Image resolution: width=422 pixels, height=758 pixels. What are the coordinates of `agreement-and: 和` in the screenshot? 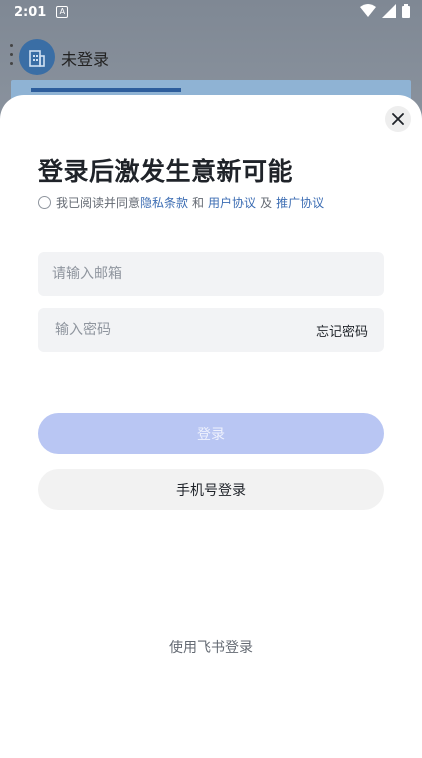 It's located at (198, 203).